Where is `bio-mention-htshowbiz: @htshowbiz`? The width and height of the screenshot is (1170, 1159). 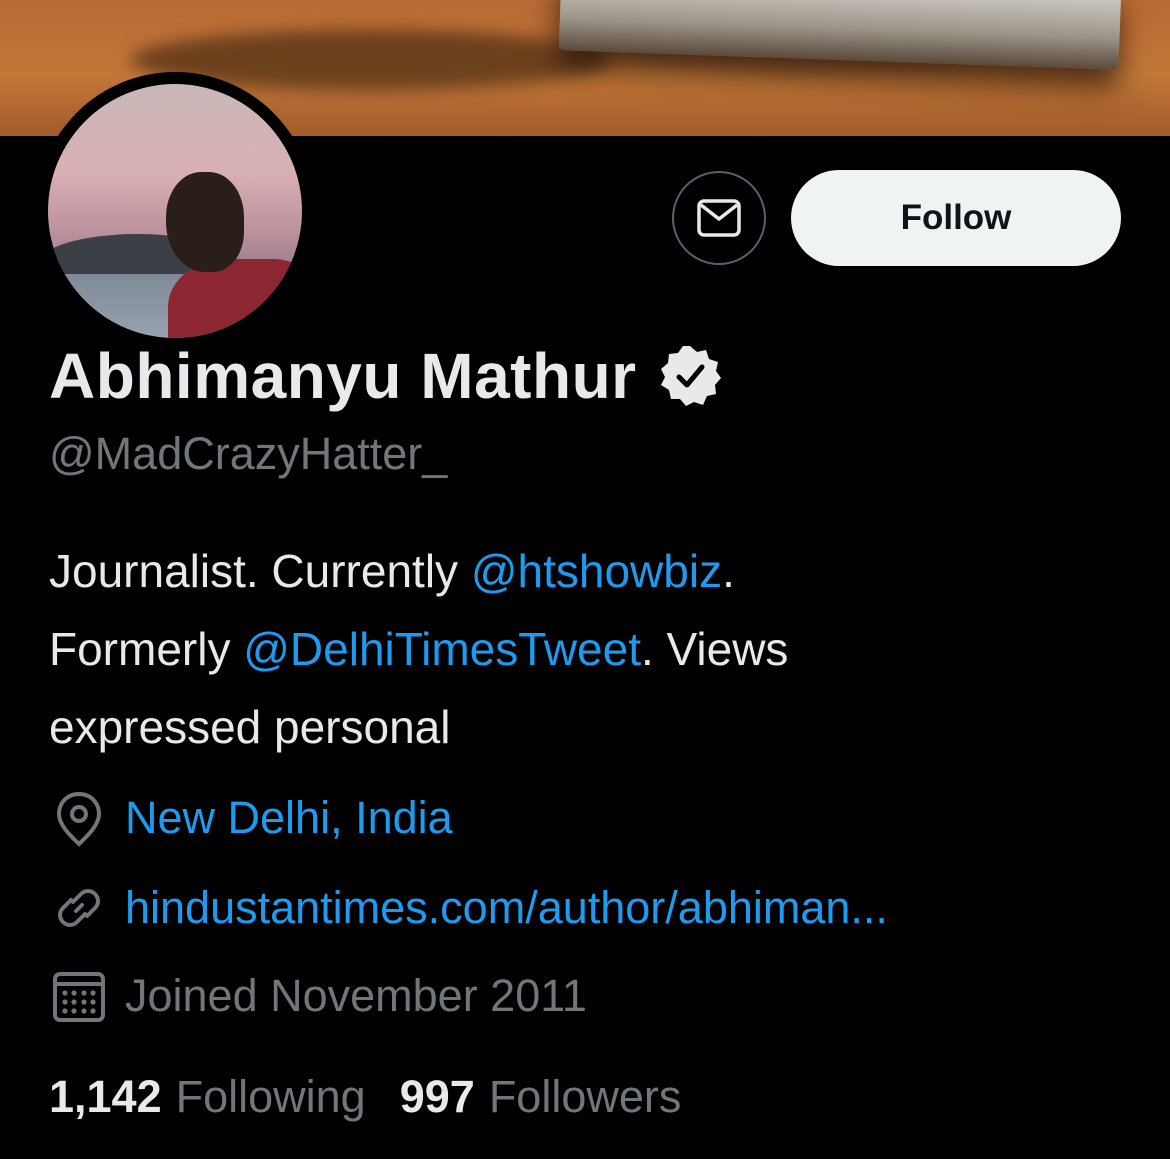 bio-mention-htshowbiz: @htshowbiz is located at coordinates (596, 571).